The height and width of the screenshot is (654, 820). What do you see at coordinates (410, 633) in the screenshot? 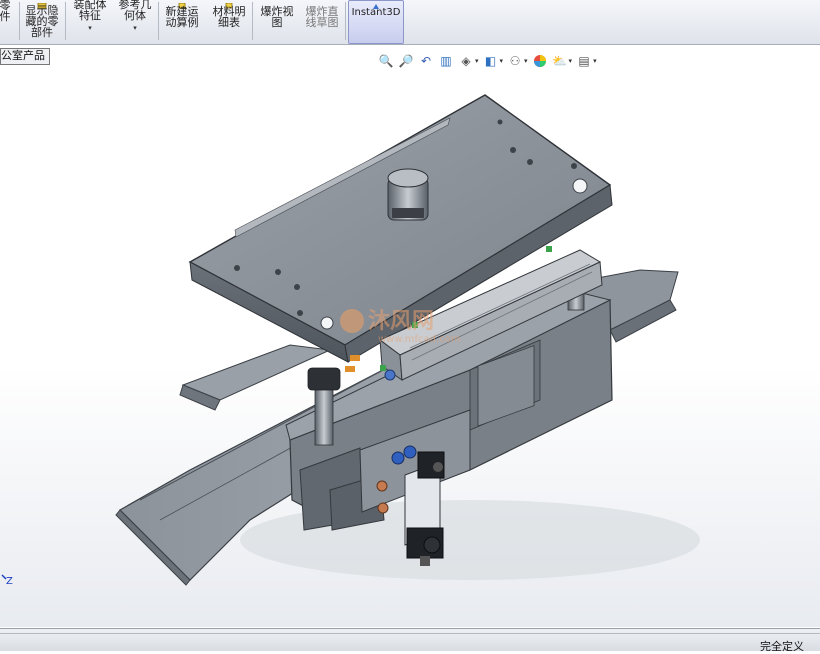
I see `status-divider` at bounding box center [410, 633].